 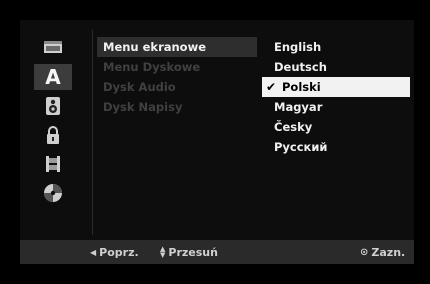 I want to click on menu-item-menu-dyskowe: Menu Dyskowe, so click(x=177, y=67).